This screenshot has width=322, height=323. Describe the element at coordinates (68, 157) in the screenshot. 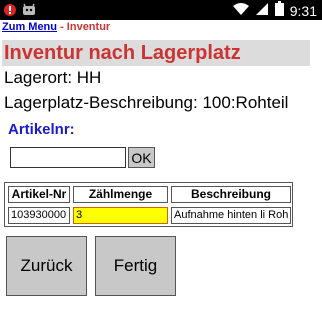

I see `artikelnr-input` at that location.